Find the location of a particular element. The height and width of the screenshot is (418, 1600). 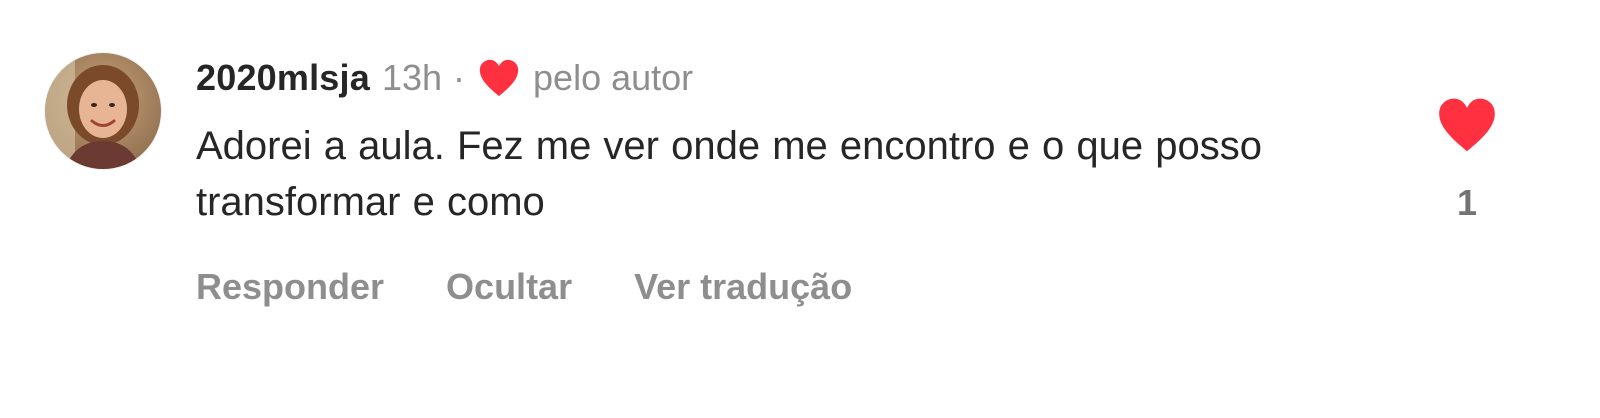

user-avatar-photo-icon is located at coordinates (103, 111).